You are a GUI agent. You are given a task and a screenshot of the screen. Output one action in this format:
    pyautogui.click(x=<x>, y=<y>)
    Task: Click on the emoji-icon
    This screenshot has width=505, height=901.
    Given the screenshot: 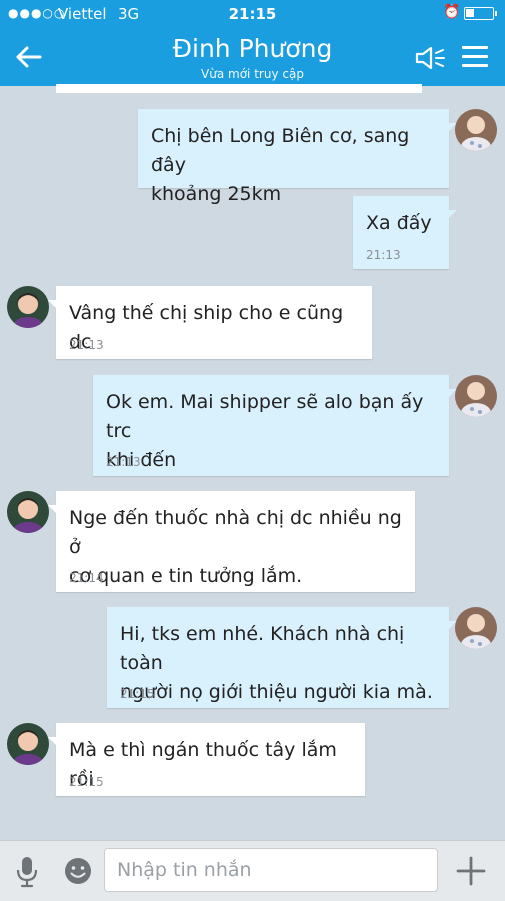 What is the action you would take?
    pyautogui.click(x=78, y=871)
    